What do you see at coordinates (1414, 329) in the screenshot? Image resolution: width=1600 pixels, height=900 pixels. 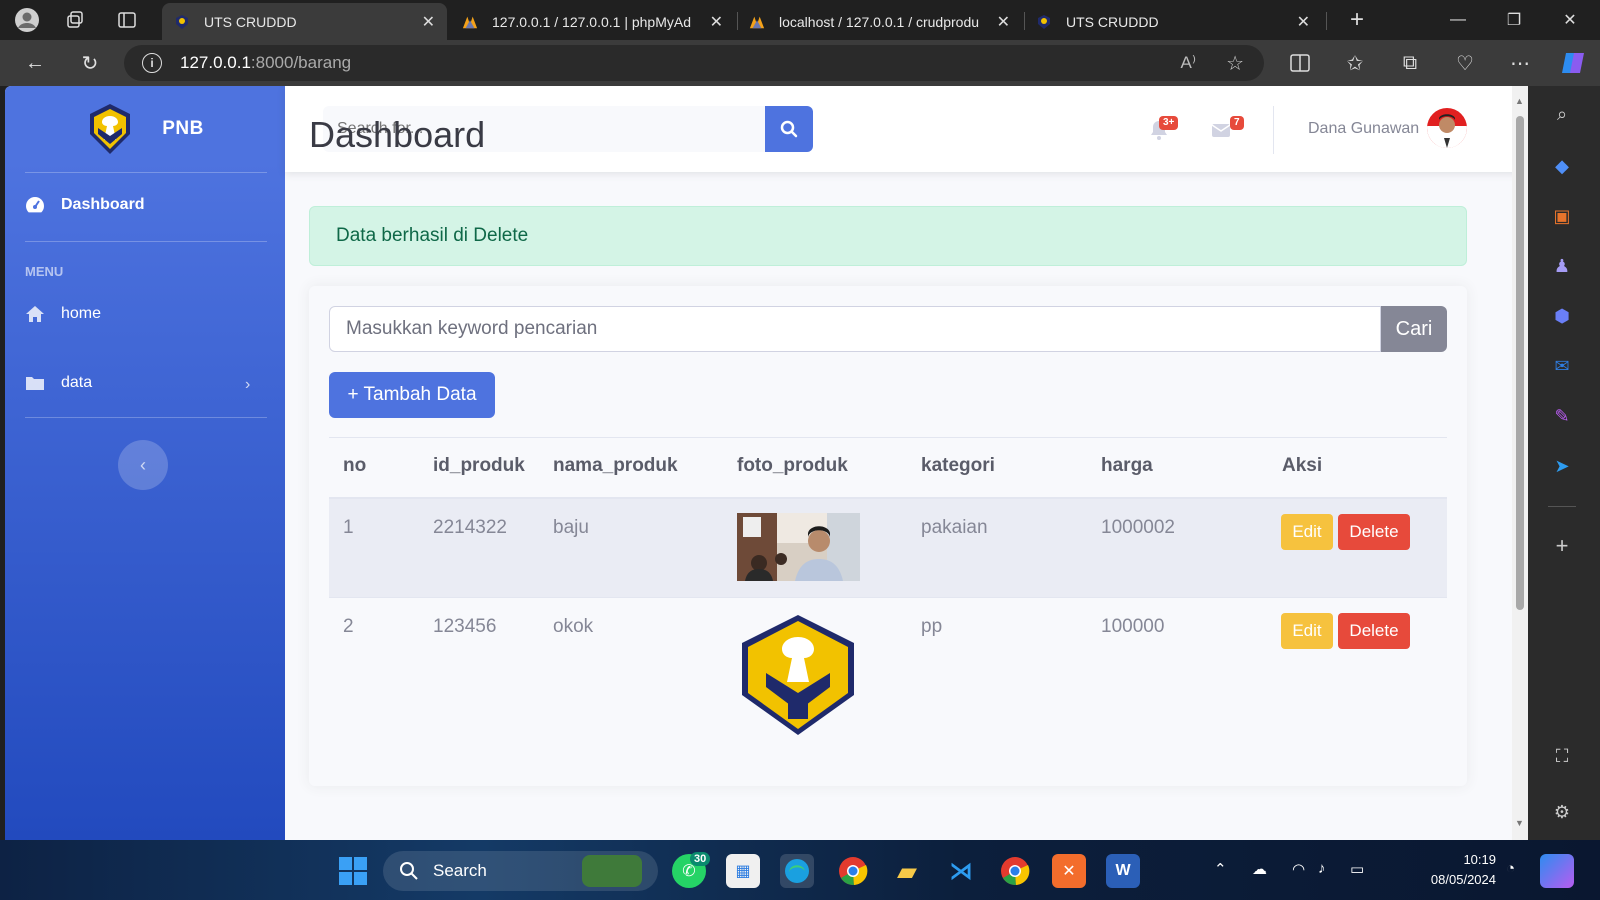 I see `cari-button: Cari` at bounding box center [1414, 329].